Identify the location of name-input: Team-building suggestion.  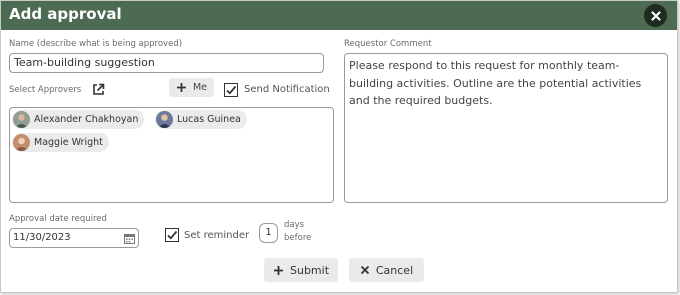
(166, 63).